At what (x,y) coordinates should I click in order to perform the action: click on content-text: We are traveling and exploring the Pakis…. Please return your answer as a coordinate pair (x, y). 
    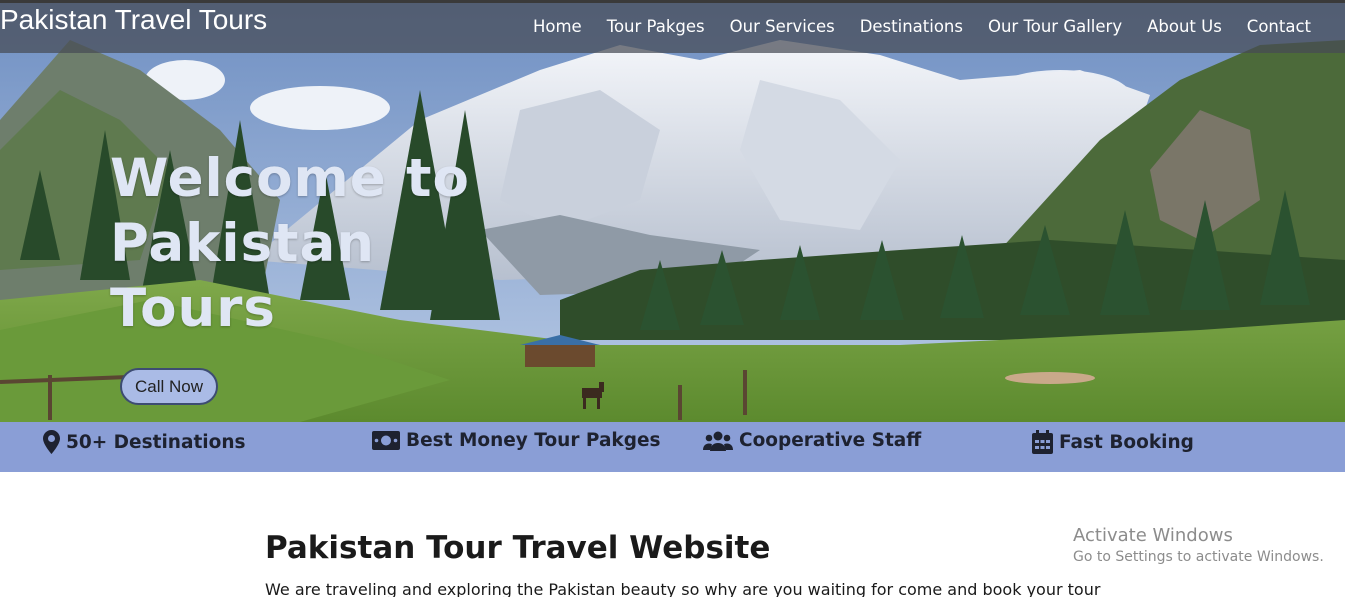
    Looking at the image, I should click on (683, 588).